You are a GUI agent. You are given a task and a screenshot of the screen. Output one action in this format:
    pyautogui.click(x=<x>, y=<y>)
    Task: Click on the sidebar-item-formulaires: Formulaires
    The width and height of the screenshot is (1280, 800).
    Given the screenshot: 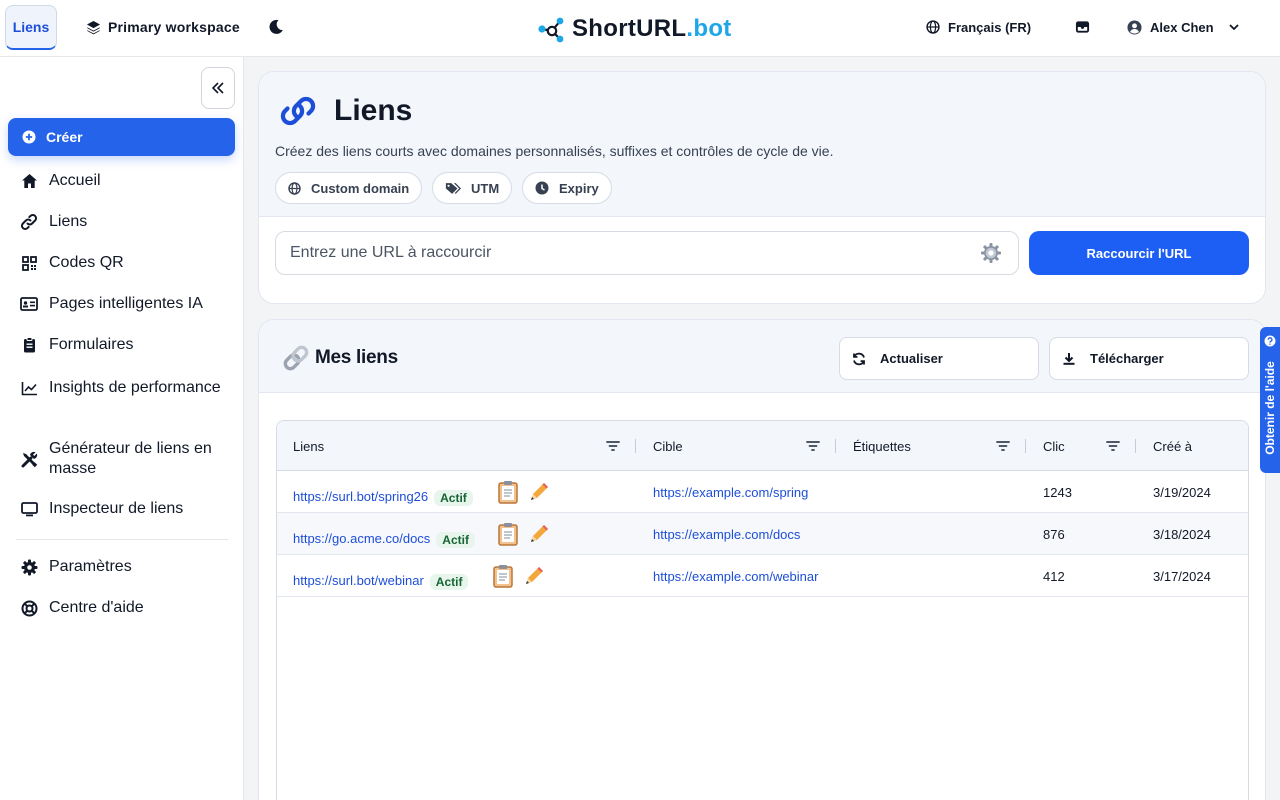 What is the action you would take?
    pyautogui.click(x=127, y=345)
    